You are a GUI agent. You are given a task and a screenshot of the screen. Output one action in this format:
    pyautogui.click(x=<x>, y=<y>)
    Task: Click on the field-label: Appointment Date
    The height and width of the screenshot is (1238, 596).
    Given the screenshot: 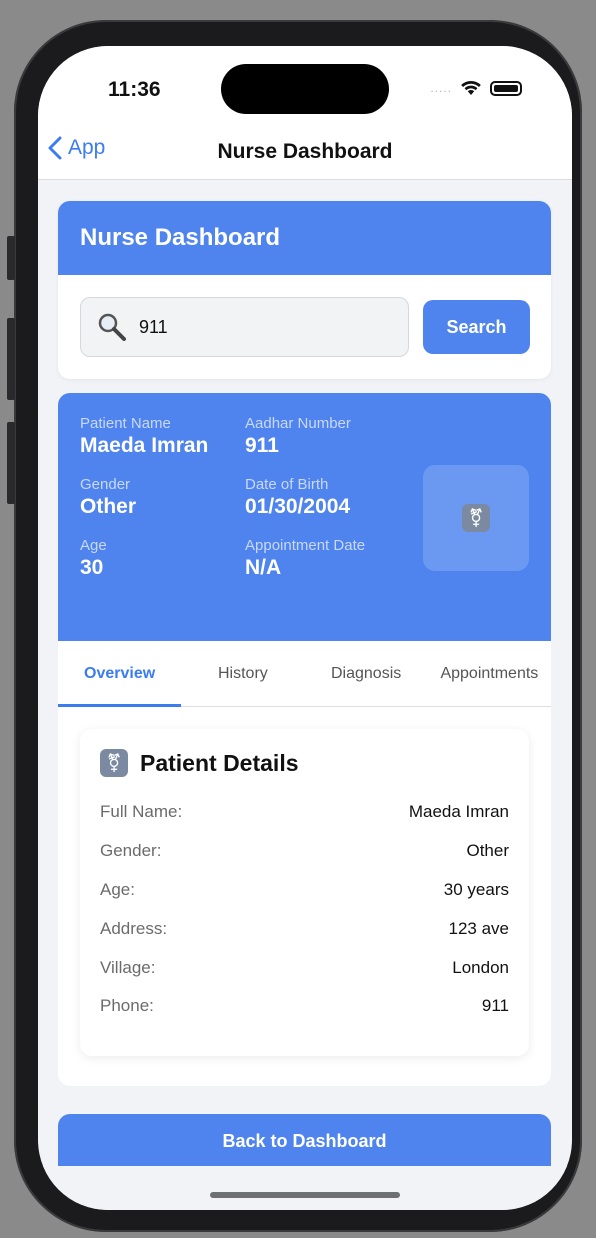 What is the action you would take?
    pyautogui.click(x=305, y=545)
    